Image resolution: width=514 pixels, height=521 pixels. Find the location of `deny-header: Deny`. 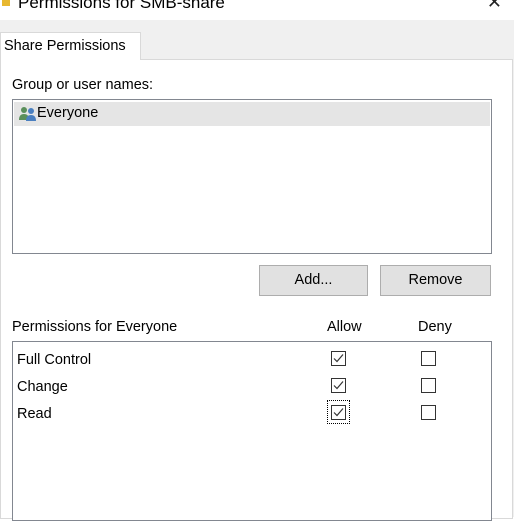

deny-header: Deny is located at coordinates (435, 327).